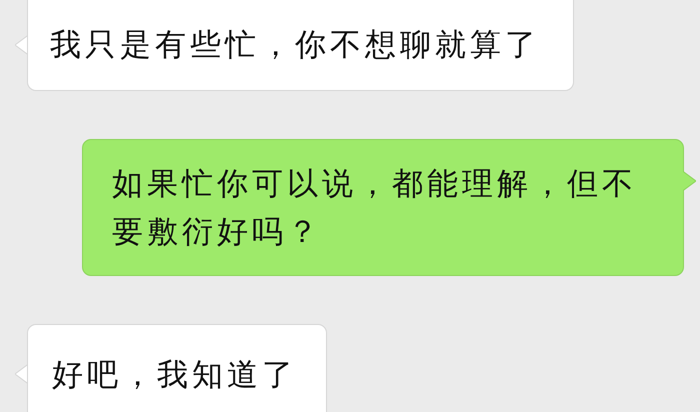  Describe the element at coordinates (689, 181) in the screenshot. I see `bubble-tail` at that location.